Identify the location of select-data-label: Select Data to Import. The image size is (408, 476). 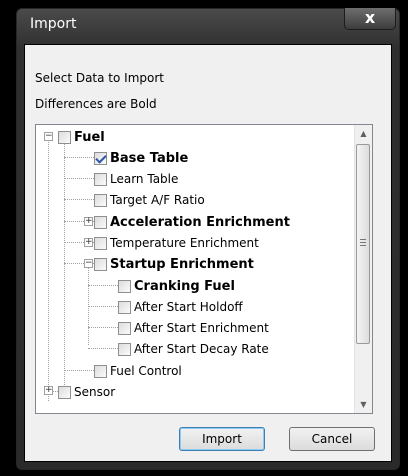
(99, 78).